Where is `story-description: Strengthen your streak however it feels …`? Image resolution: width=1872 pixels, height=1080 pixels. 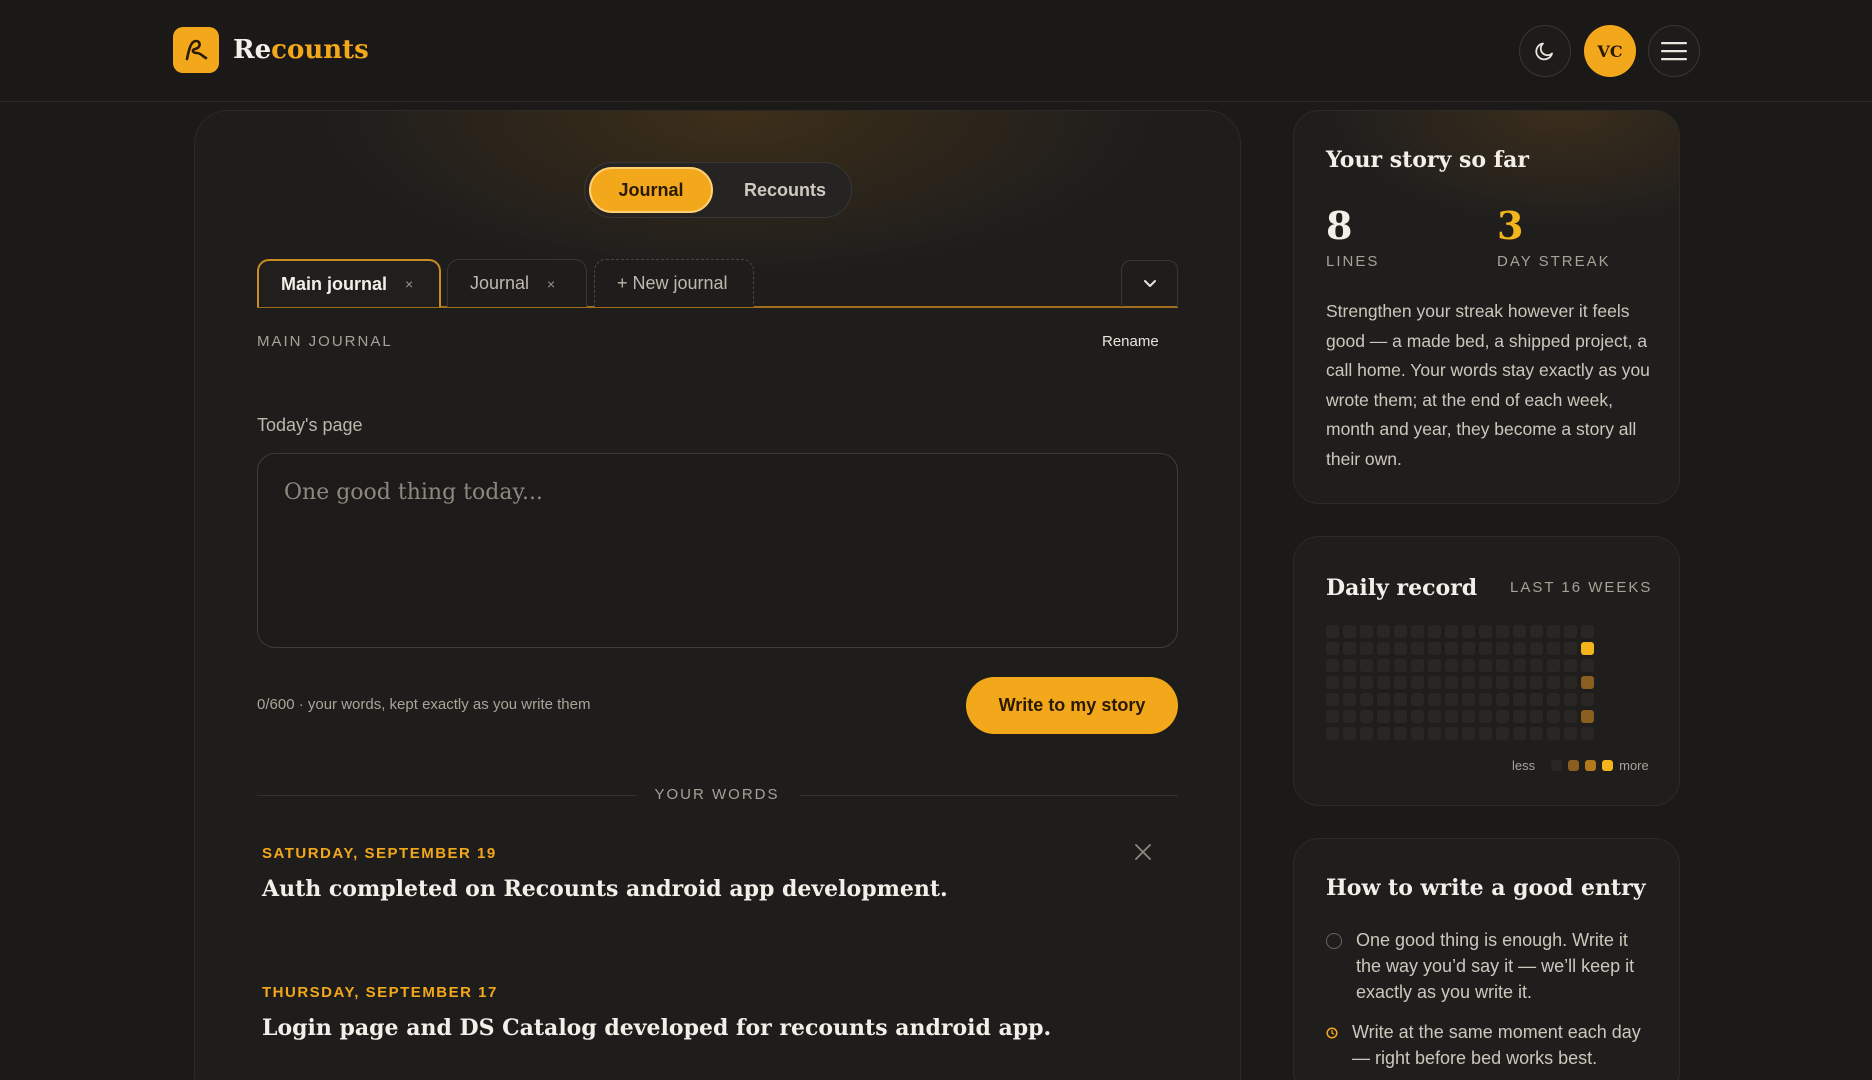 story-description: Strengthen your streak however it feels … is located at coordinates (1488, 385).